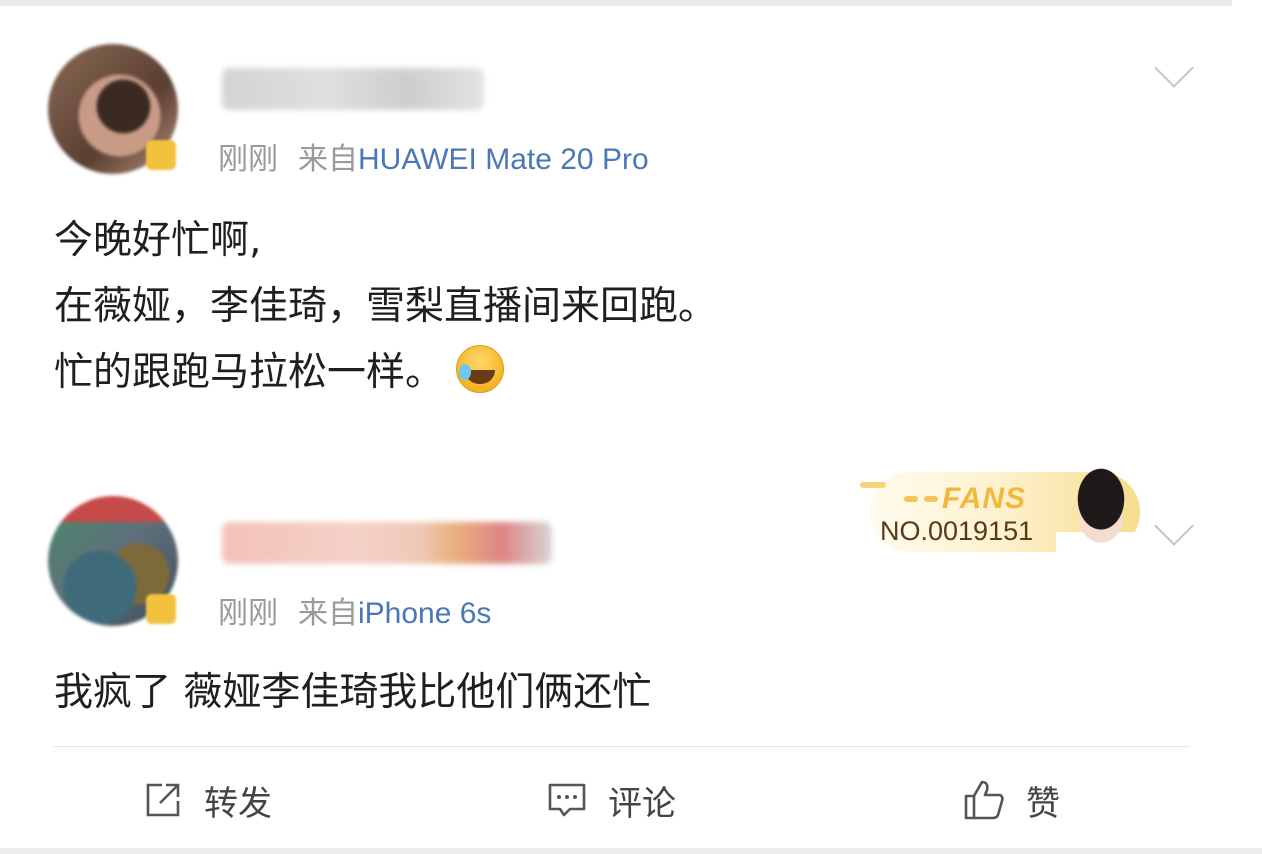 The image size is (1262, 854). What do you see at coordinates (353, 692) in the screenshot?
I see `comment-text: 我疯了 薇娅李佳琦我比他们俩还忙` at bounding box center [353, 692].